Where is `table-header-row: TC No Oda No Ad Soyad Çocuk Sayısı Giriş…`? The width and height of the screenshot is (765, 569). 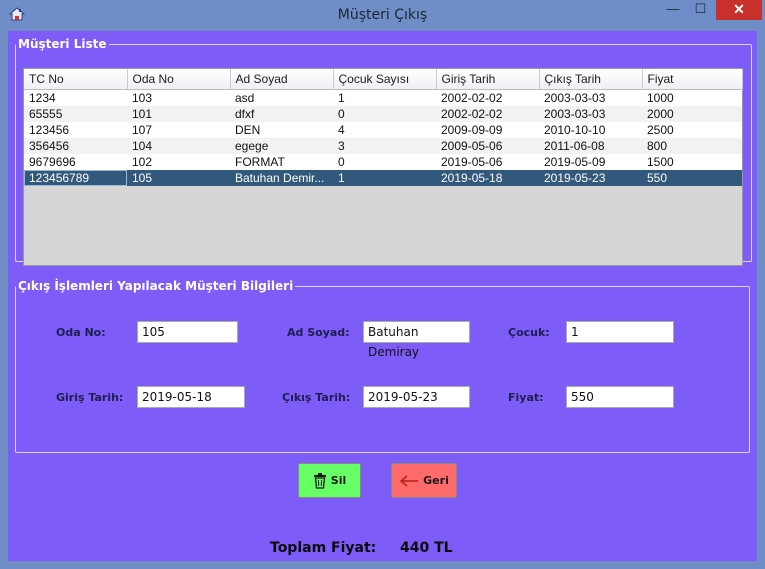
table-header-row: TC No Oda No Ad Soyad Çocuk Sayısı Giriş… is located at coordinates (383, 79).